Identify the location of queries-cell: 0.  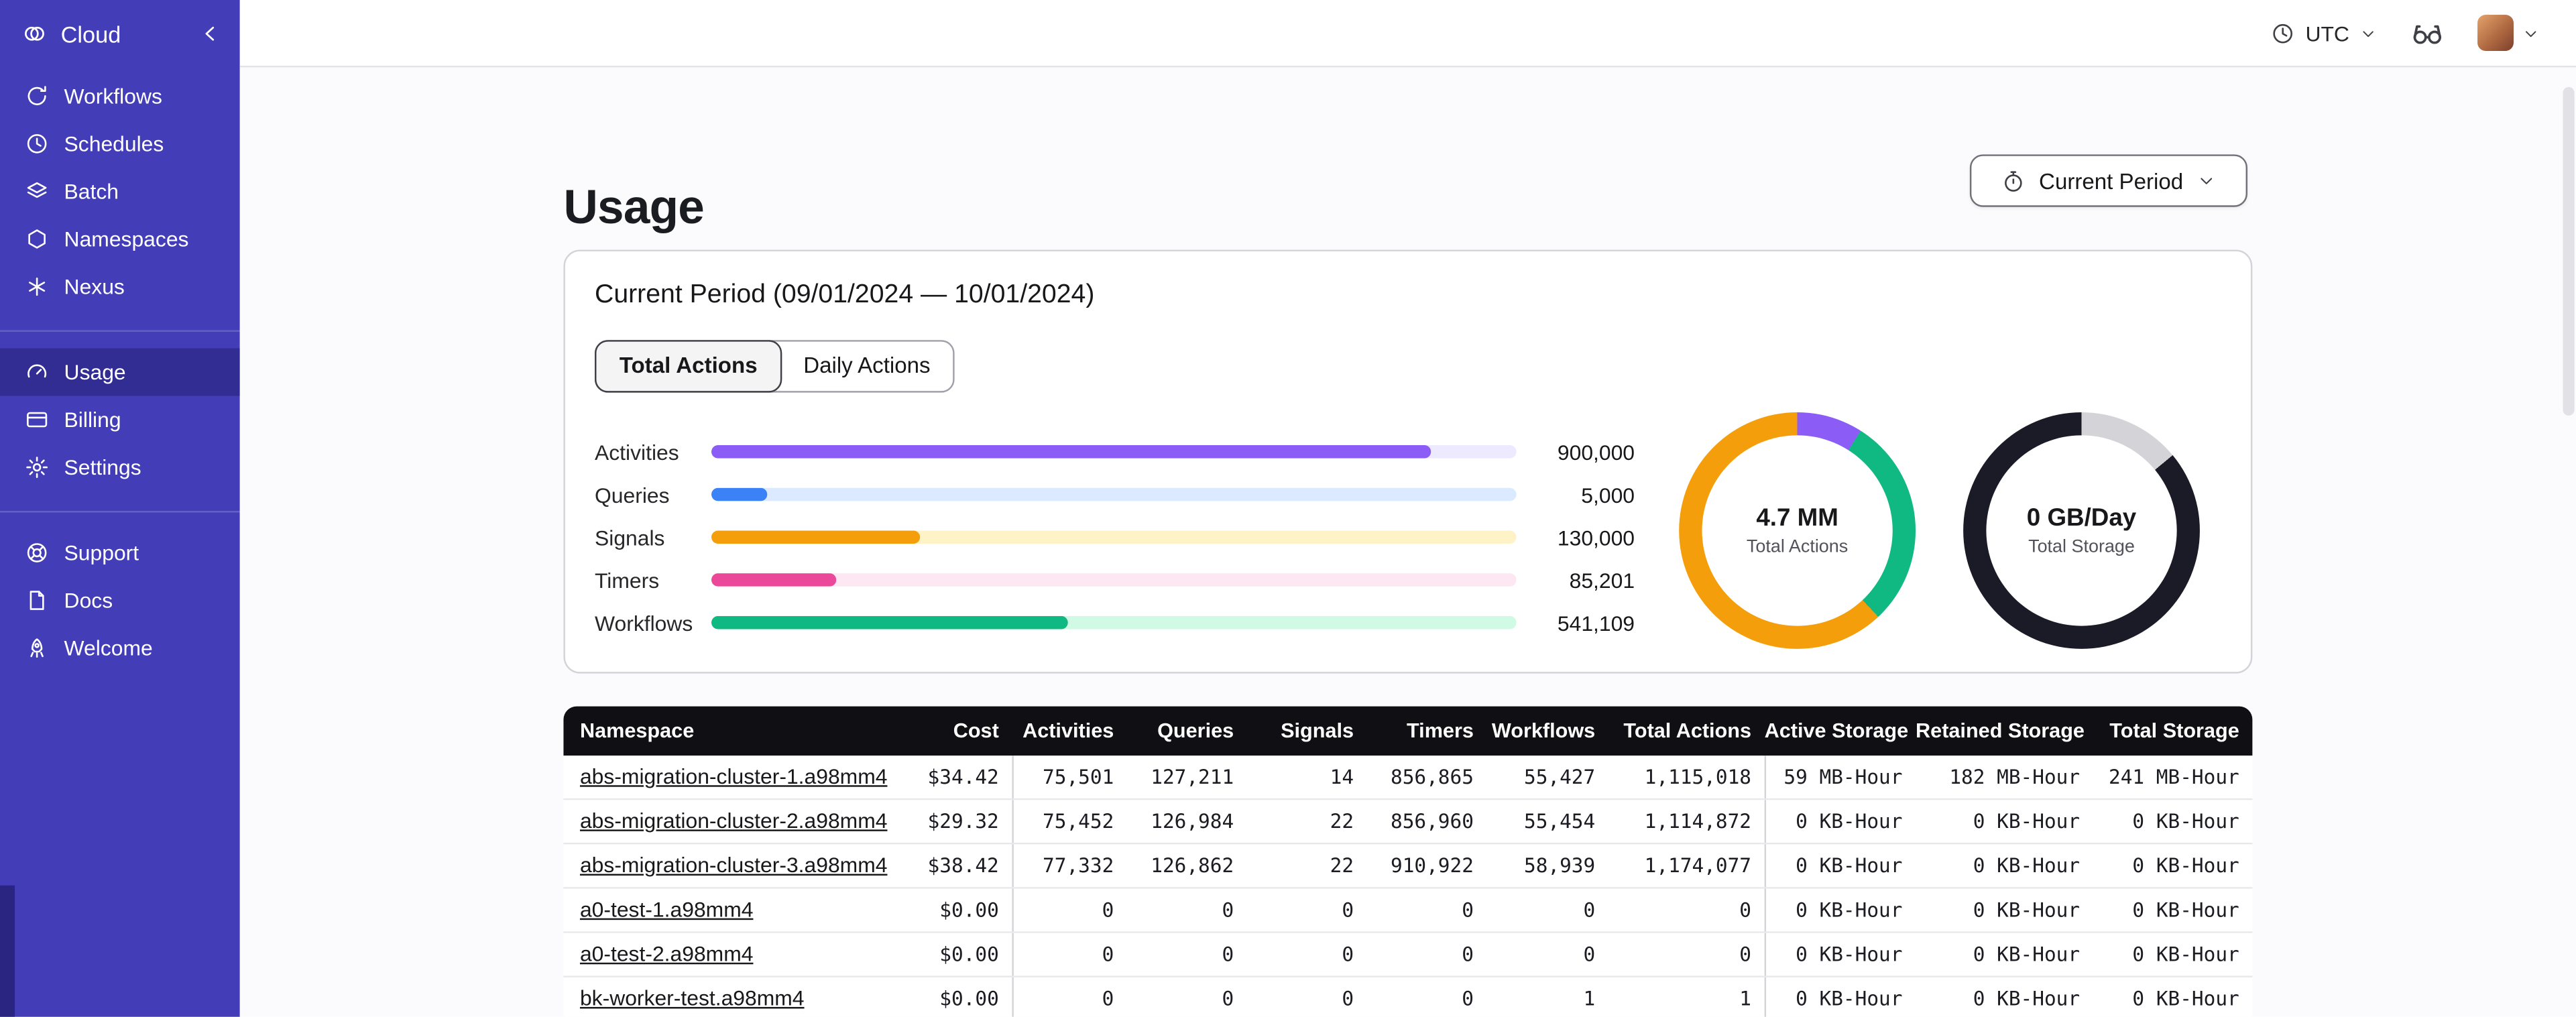
(1228, 910).